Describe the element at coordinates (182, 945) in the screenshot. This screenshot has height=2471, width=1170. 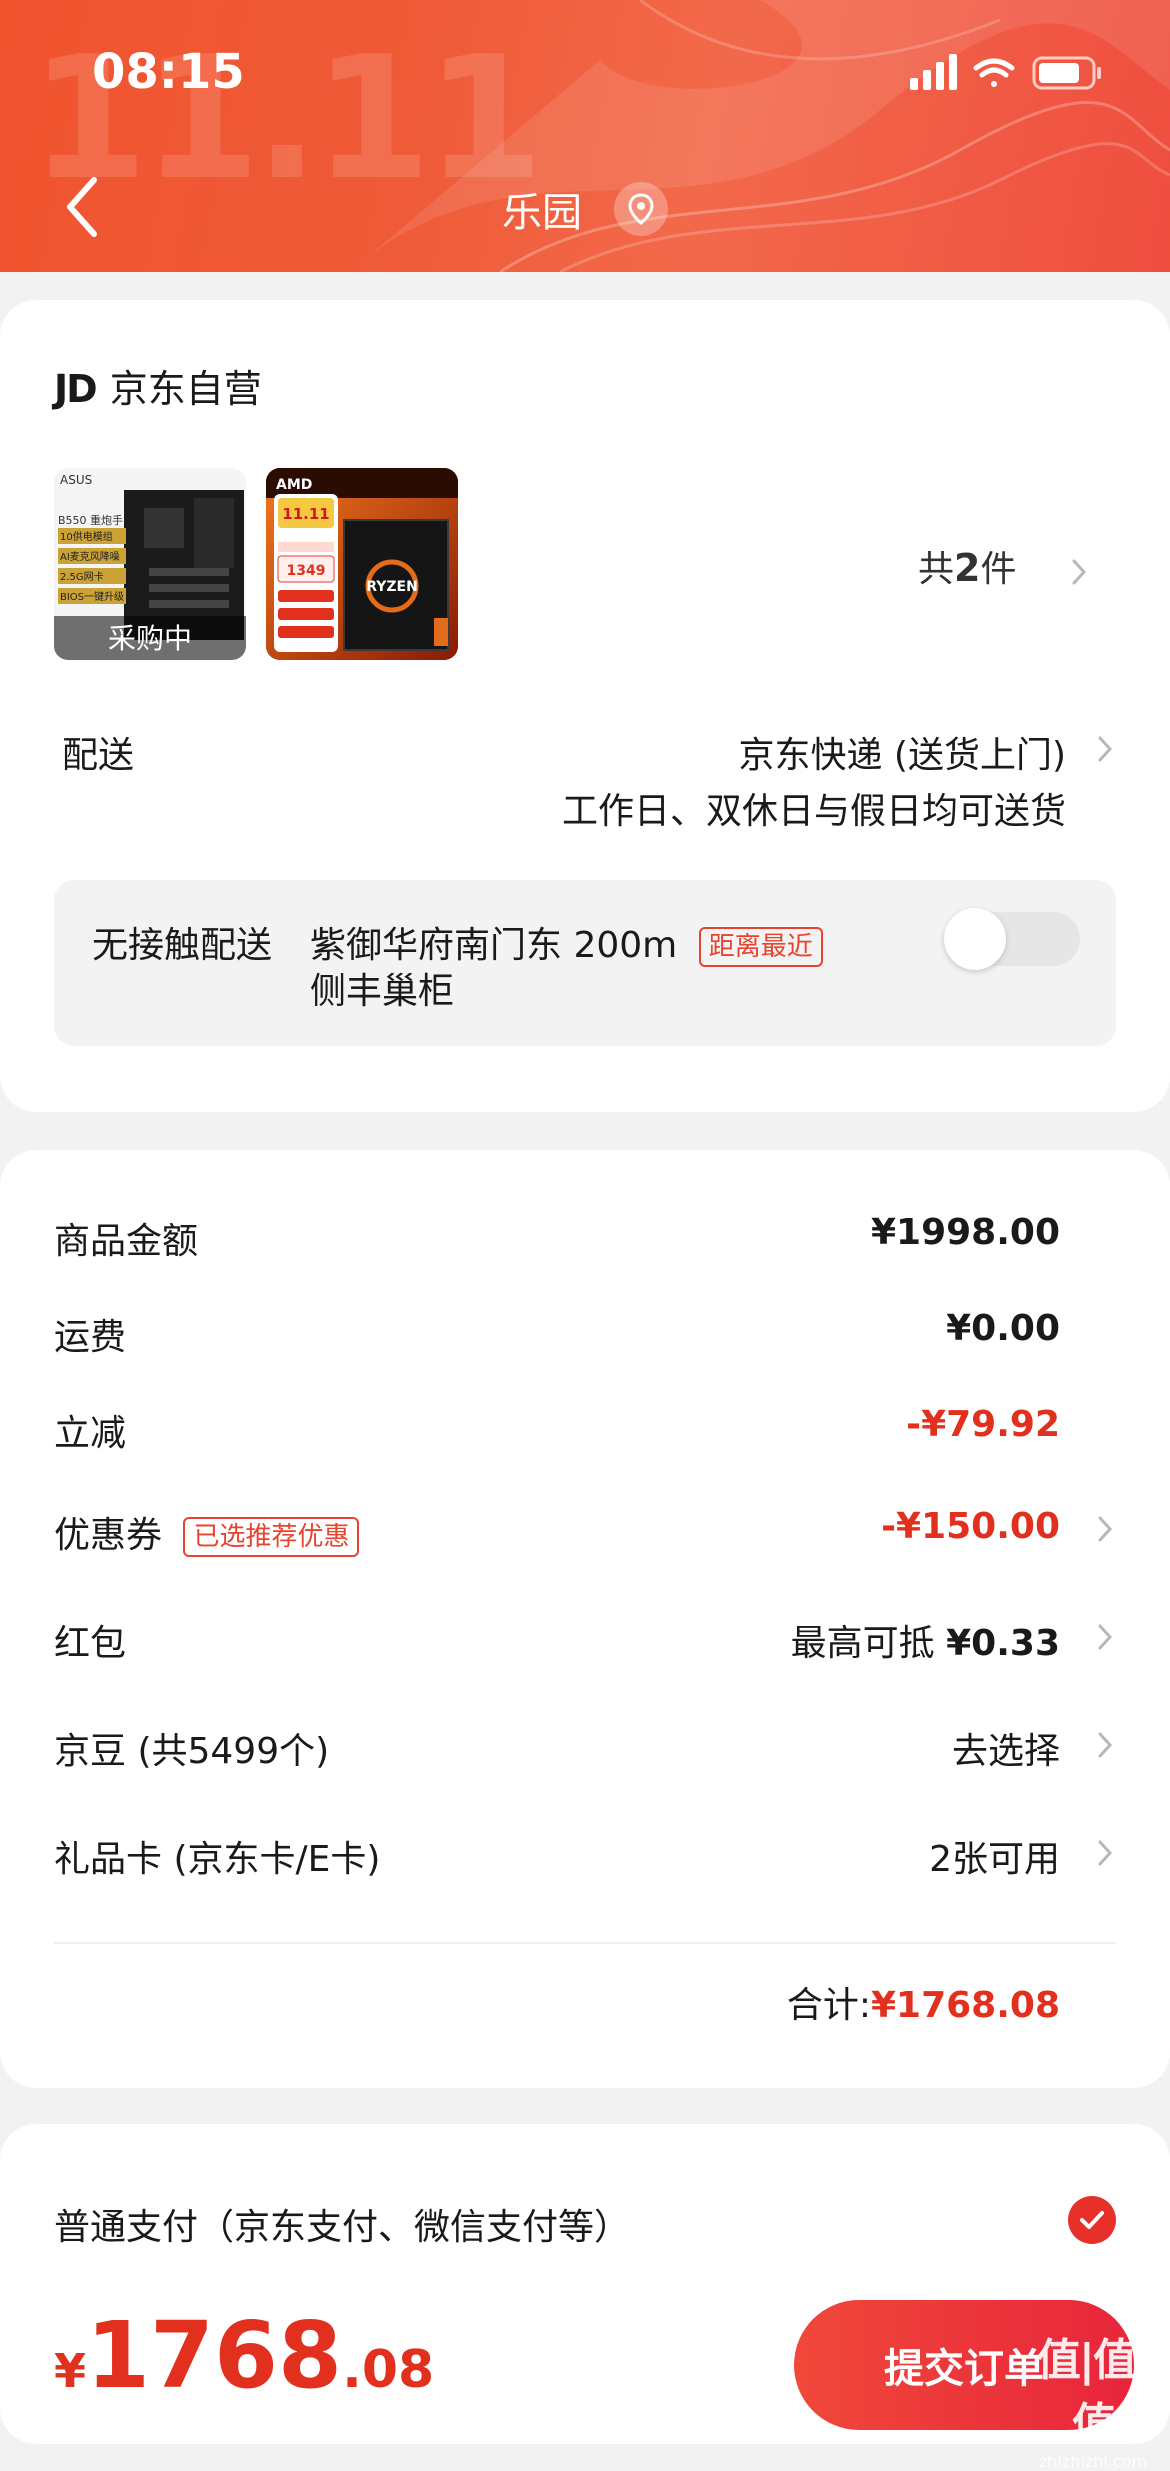
I see `contactless-label: 无接触配送` at that location.